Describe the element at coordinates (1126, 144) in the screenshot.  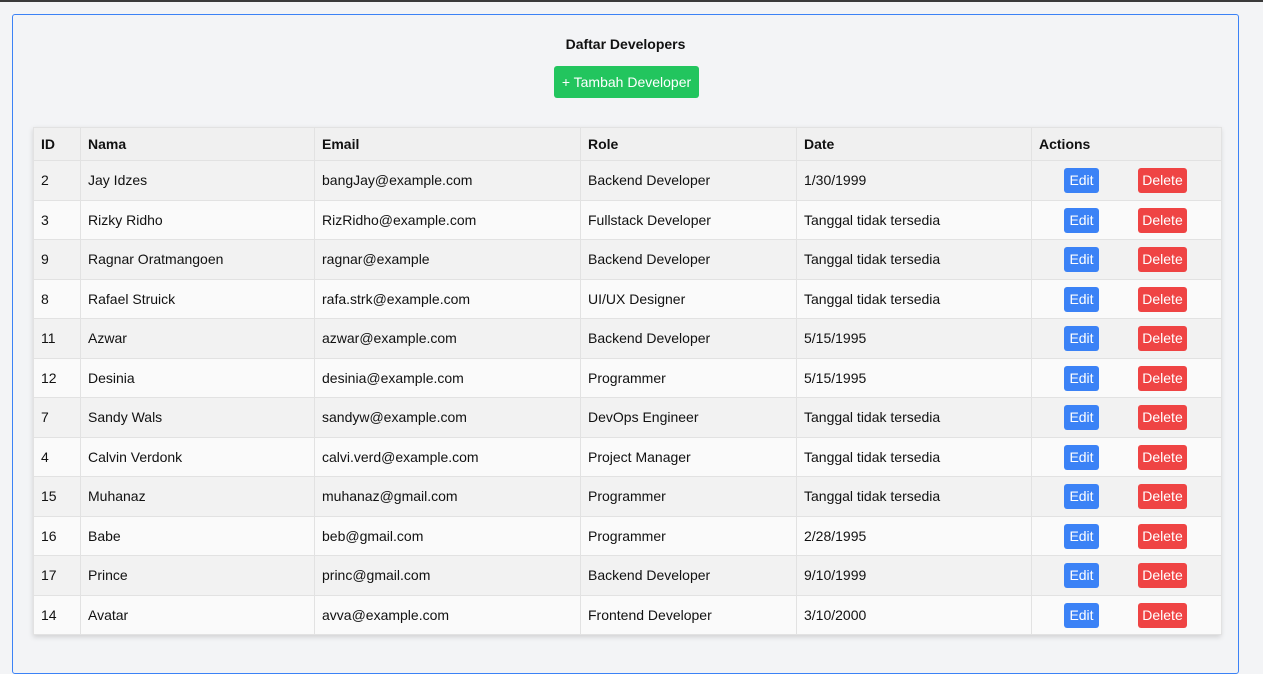
I see `column-header-actions: Actions` at that location.